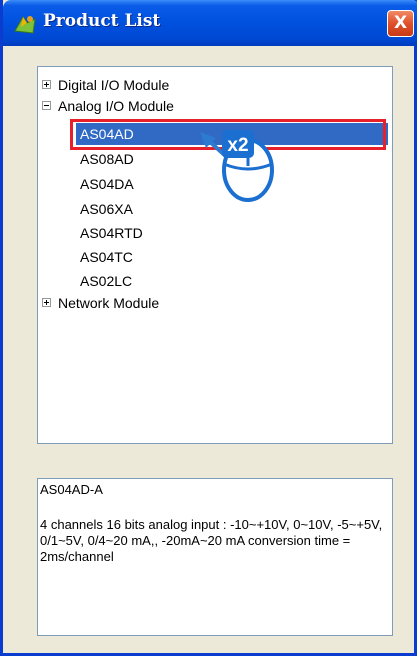 The height and width of the screenshot is (656, 417). What do you see at coordinates (106, 281) in the screenshot?
I see `tree-node-label: AS02LC` at bounding box center [106, 281].